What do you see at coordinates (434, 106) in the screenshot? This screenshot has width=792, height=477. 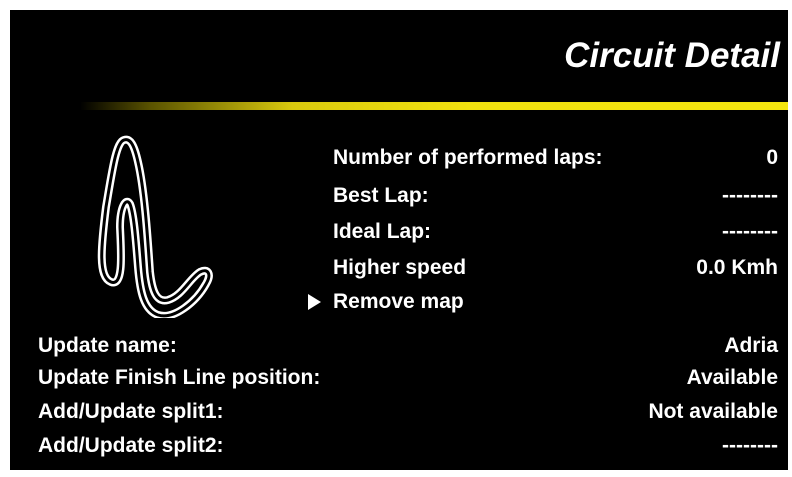 I see `title-underline-bar` at bounding box center [434, 106].